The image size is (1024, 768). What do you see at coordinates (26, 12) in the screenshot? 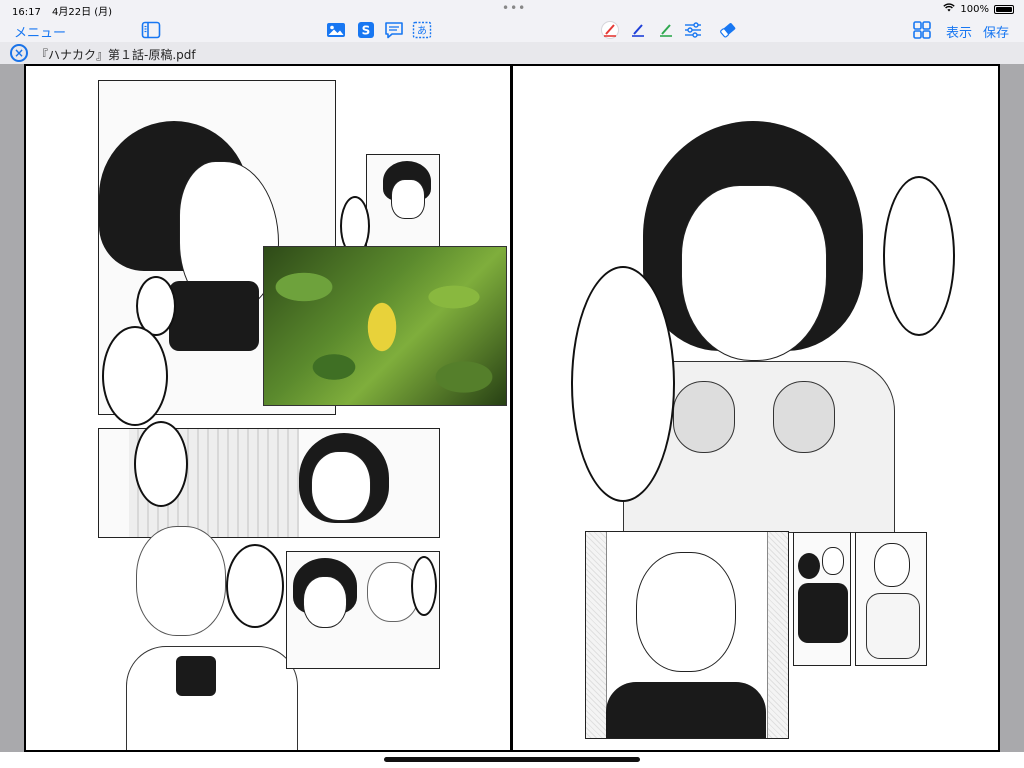
I see `status-time: 16:17` at bounding box center [26, 12].